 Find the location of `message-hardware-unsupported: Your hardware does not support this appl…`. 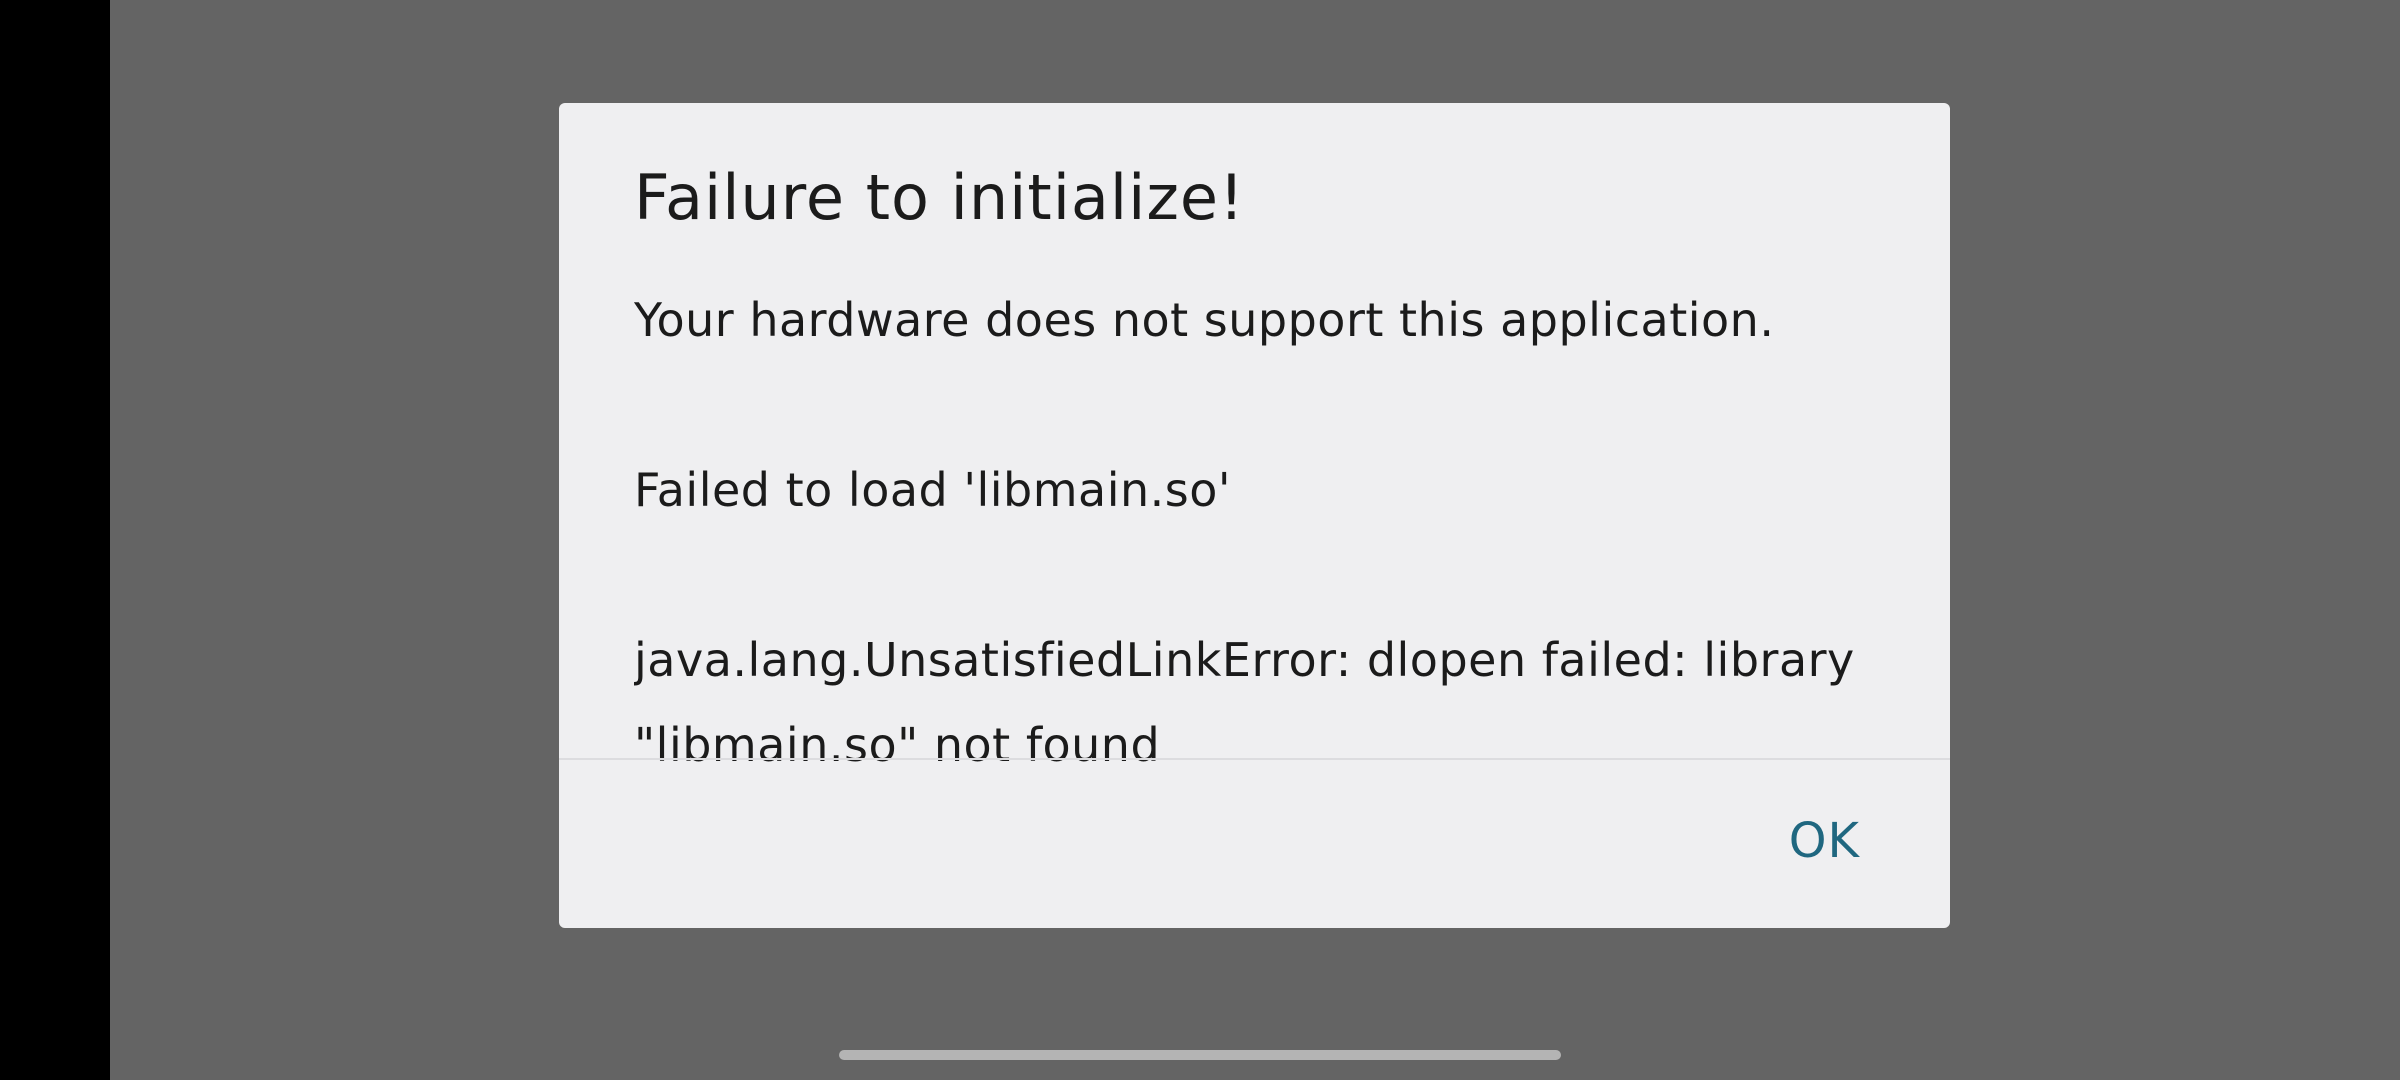

message-hardware-unsupported: Your hardware does not support this appl… is located at coordinates (1204, 320).